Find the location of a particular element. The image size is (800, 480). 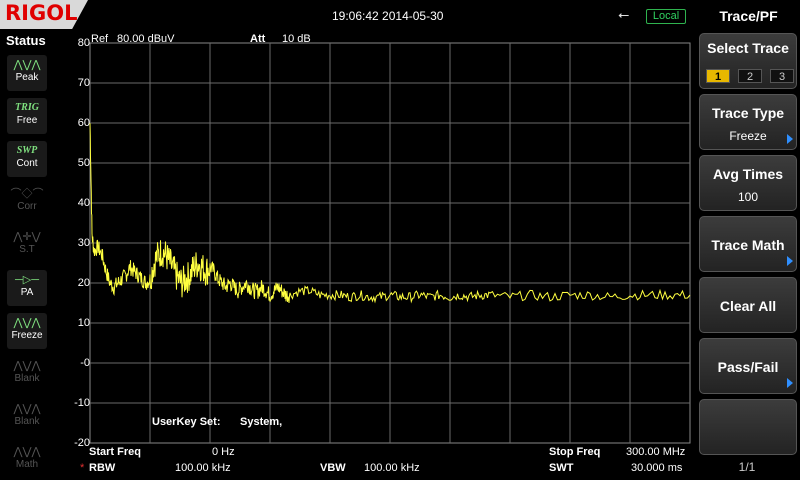

clear-all-button: Clear All is located at coordinates (748, 305).